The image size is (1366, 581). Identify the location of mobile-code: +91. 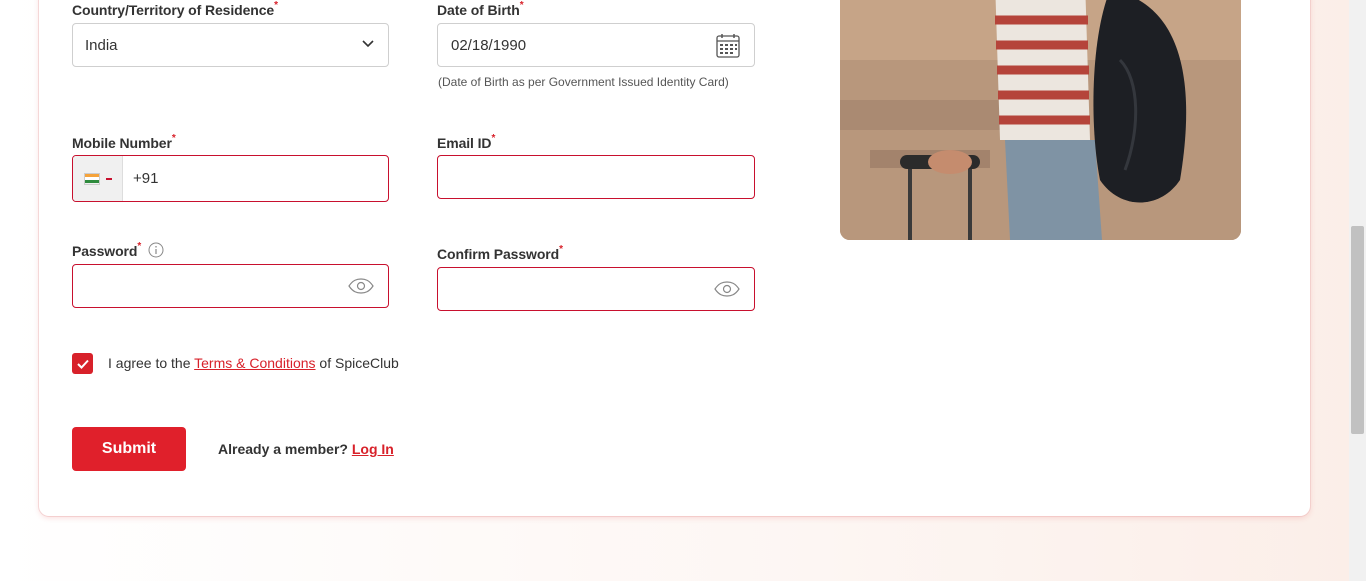
(146, 178).